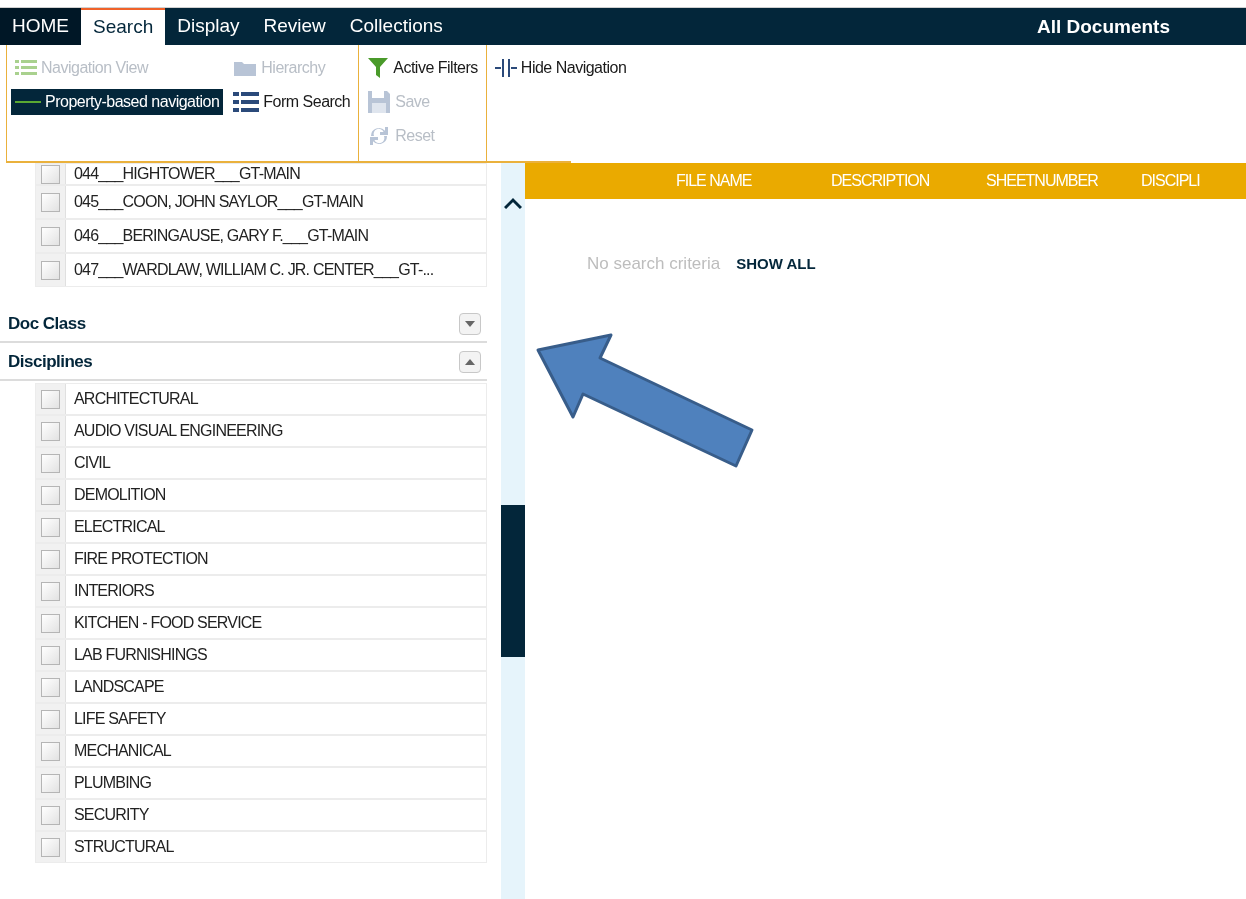 The width and height of the screenshot is (1246, 899). Describe the element at coordinates (1103, 26) in the screenshot. I see `page-title: All Documents` at that location.